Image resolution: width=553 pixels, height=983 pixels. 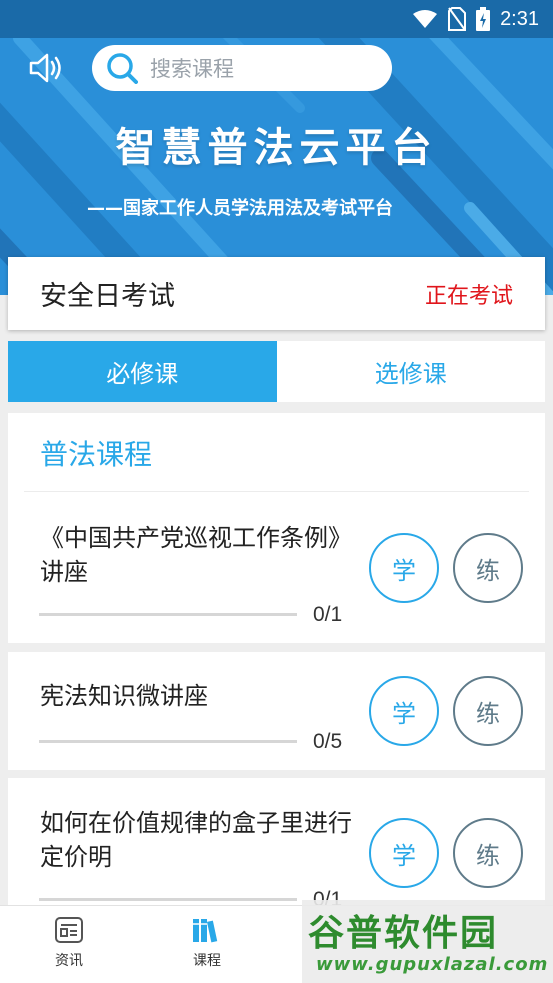 What do you see at coordinates (276, 711) in the screenshot?
I see `course-item: 宪法知识微讲座 0/5 学 练` at bounding box center [276, 711].